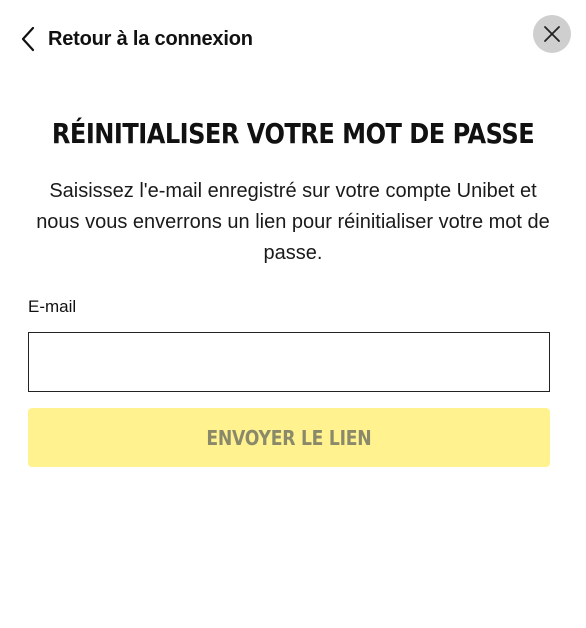  I want to click on send-link-label: ENVOYER LE LIEN, so click(289, 437).